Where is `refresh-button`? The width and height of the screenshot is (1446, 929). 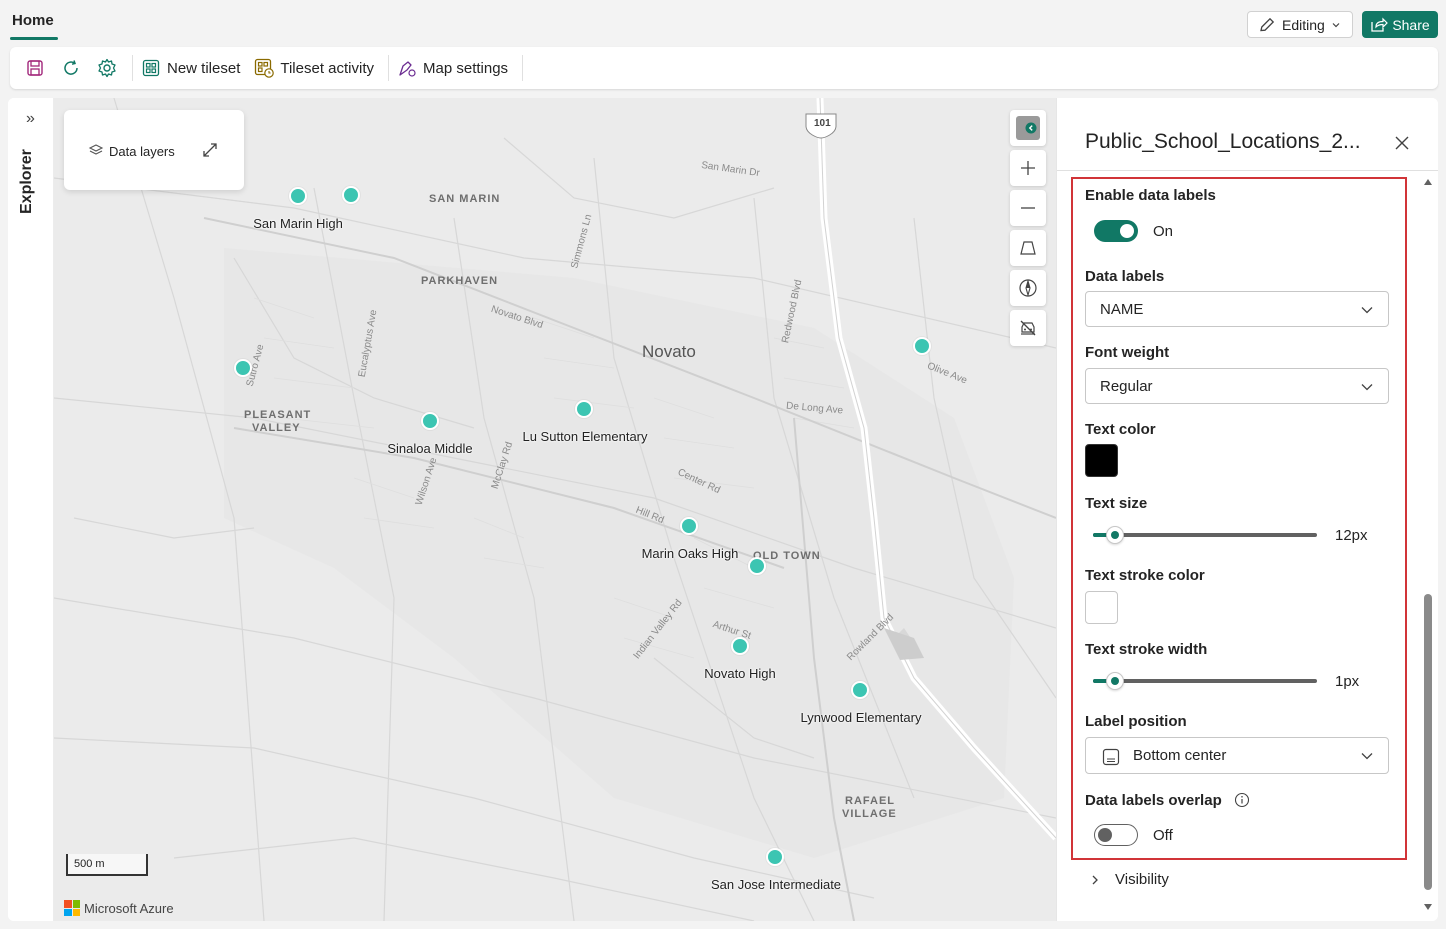
refresh-button is located at coordinates (71, 68).